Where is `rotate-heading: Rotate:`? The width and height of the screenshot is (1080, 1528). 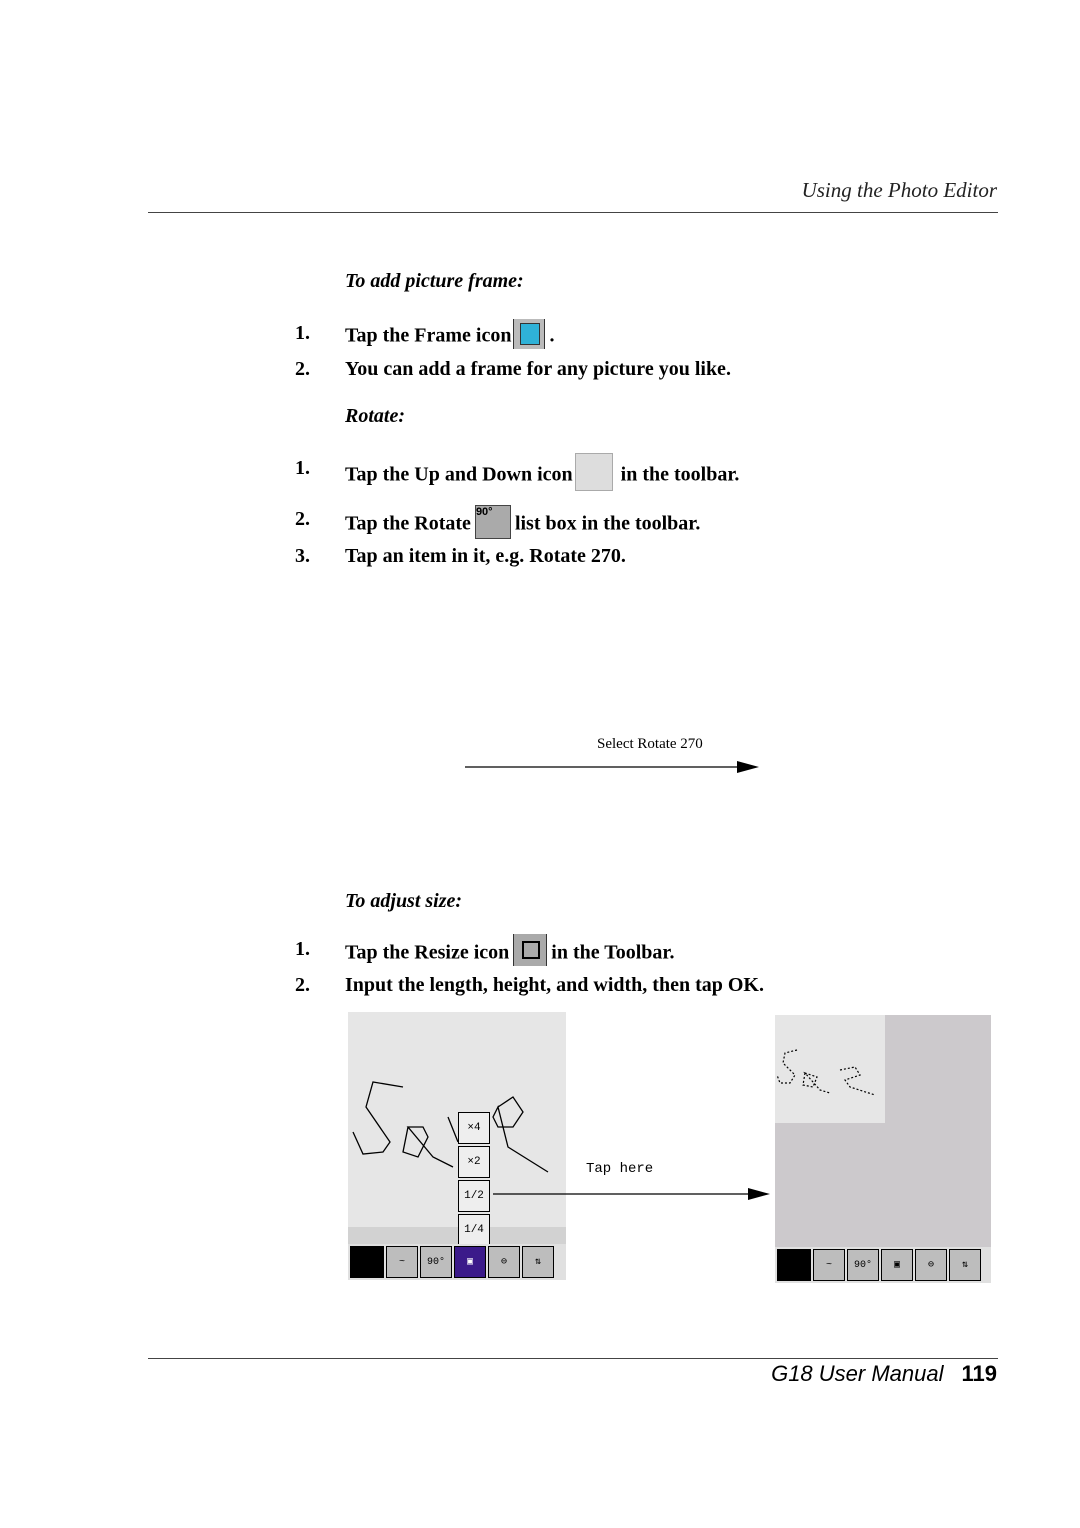 rotate-heading: Rotate: is located at coordinates (375, 416).